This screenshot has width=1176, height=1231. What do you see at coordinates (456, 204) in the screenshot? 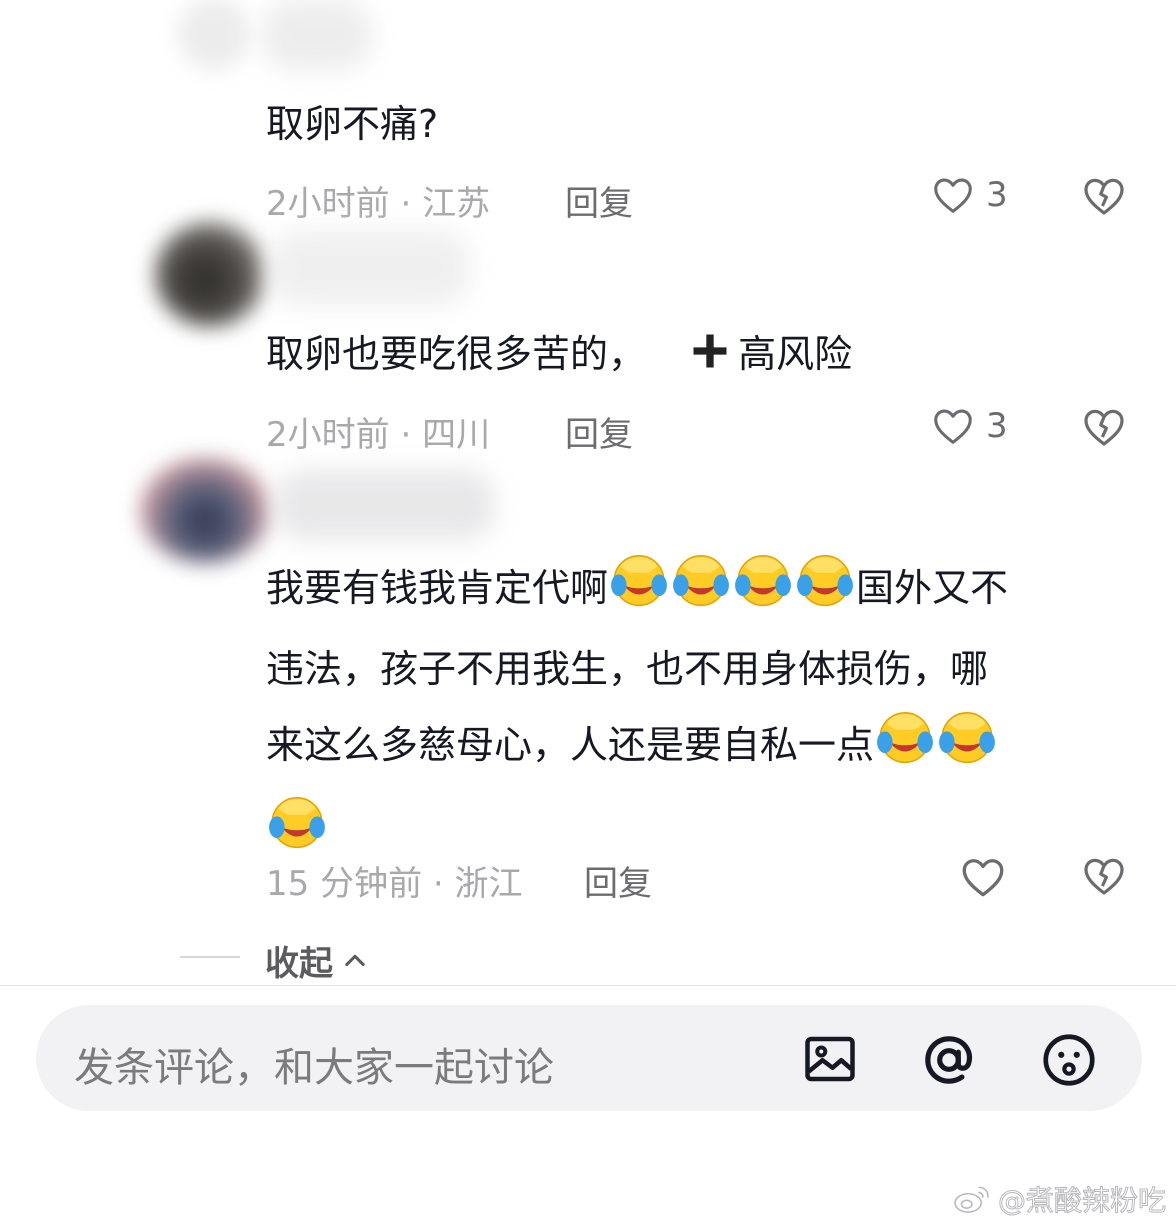
I see `comment-location: 江苏` at bounding box center [456, 204].